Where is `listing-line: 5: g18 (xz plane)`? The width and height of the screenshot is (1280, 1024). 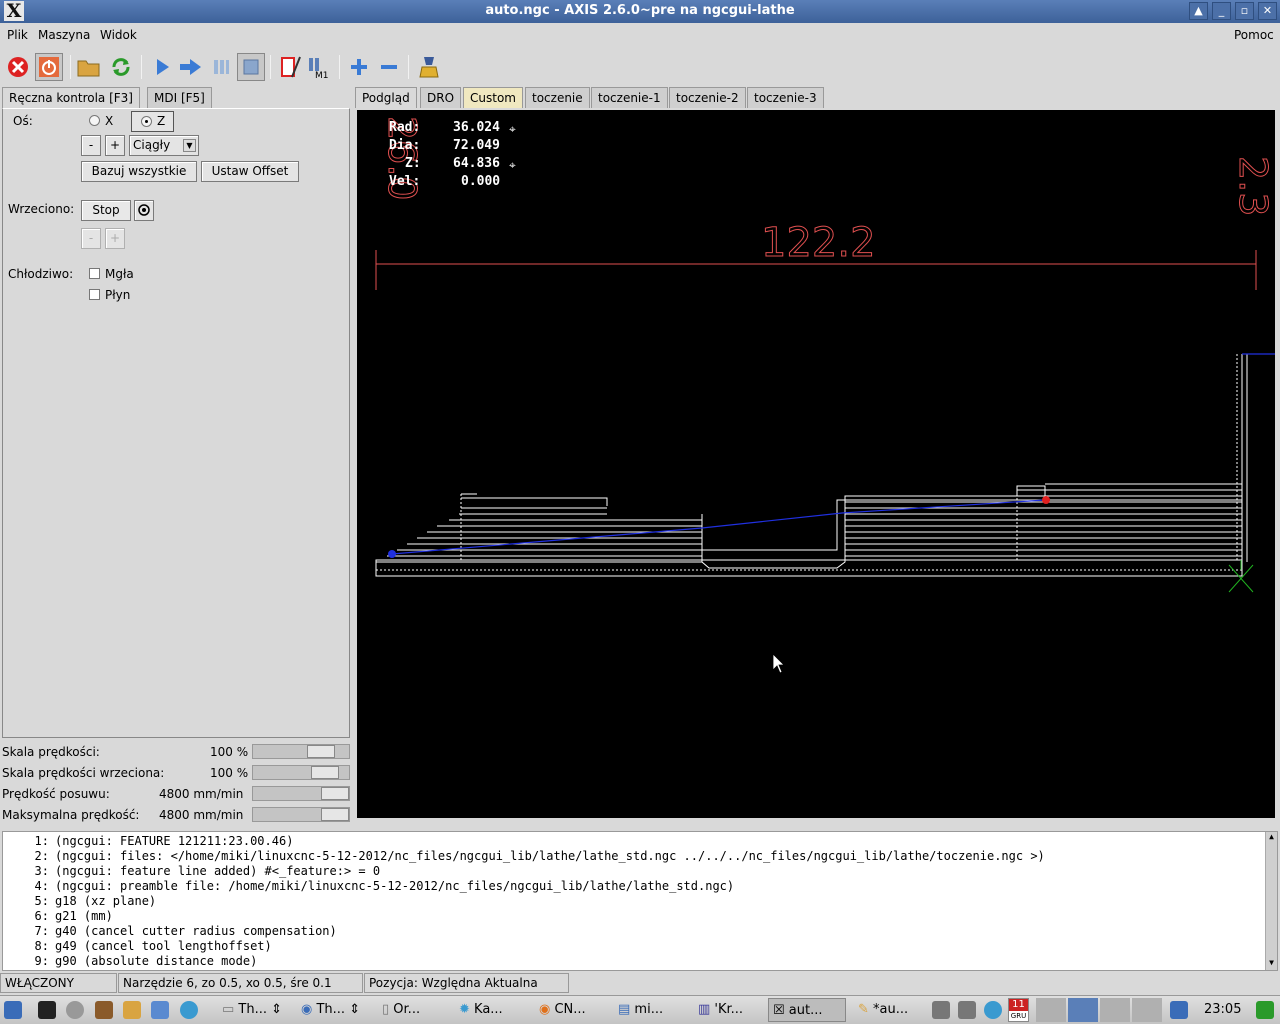 listing-line: 5: g18 (xz plane) is located at coordinates (80, 901).